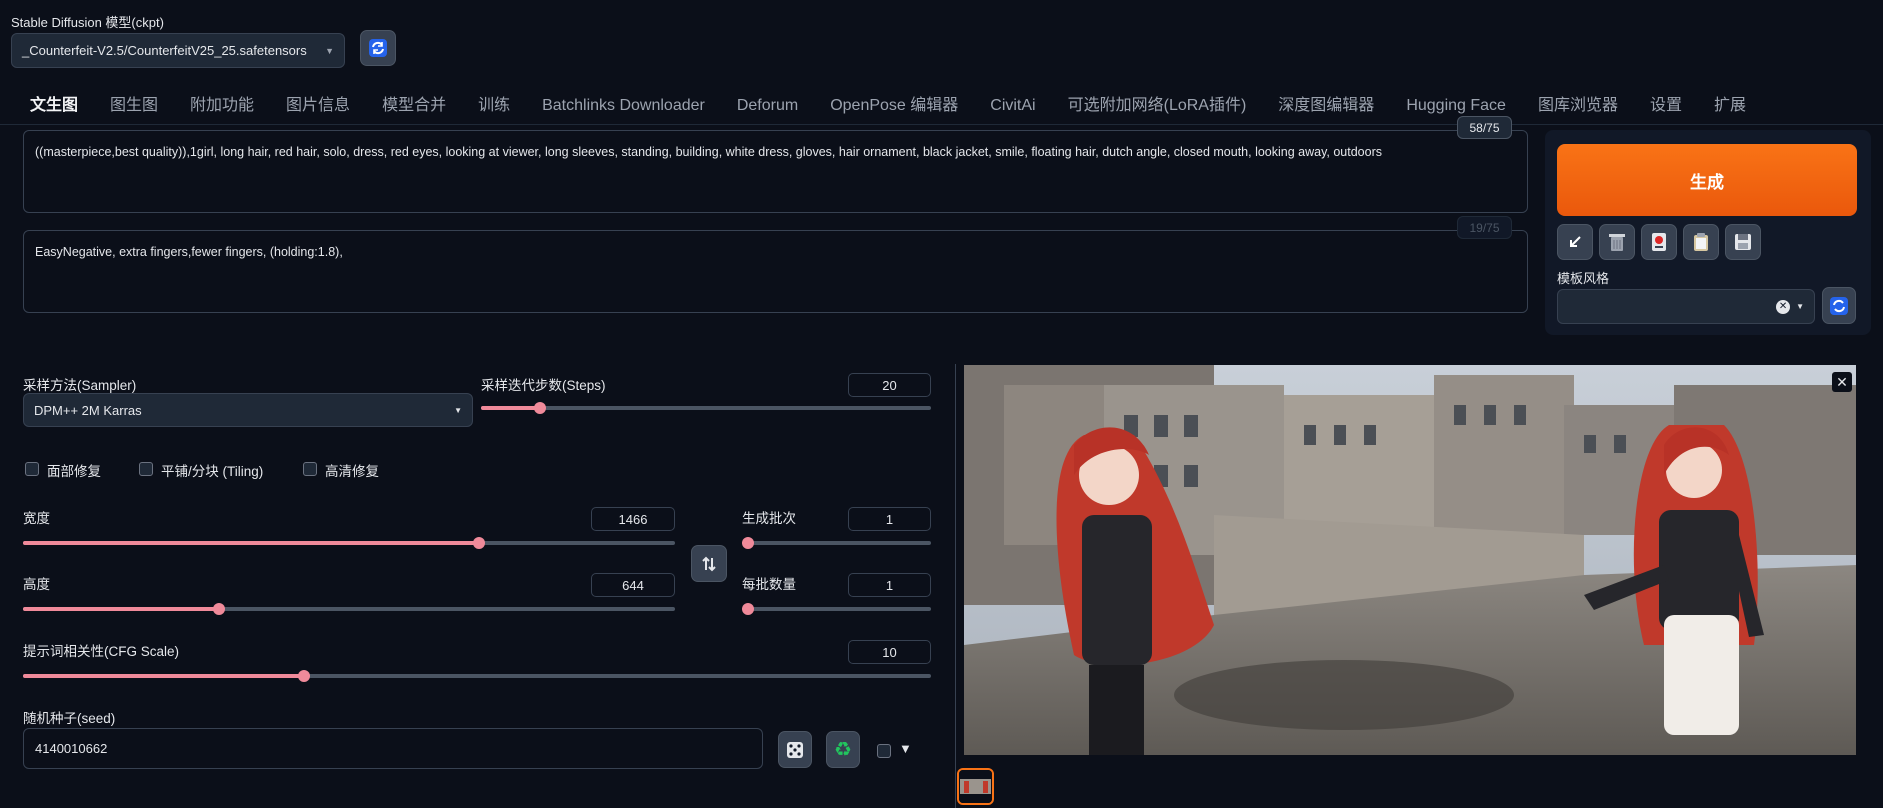 The height and width of the screenshot is (808, 1883). I want to click on batch-count-slider, so click(836, 543).